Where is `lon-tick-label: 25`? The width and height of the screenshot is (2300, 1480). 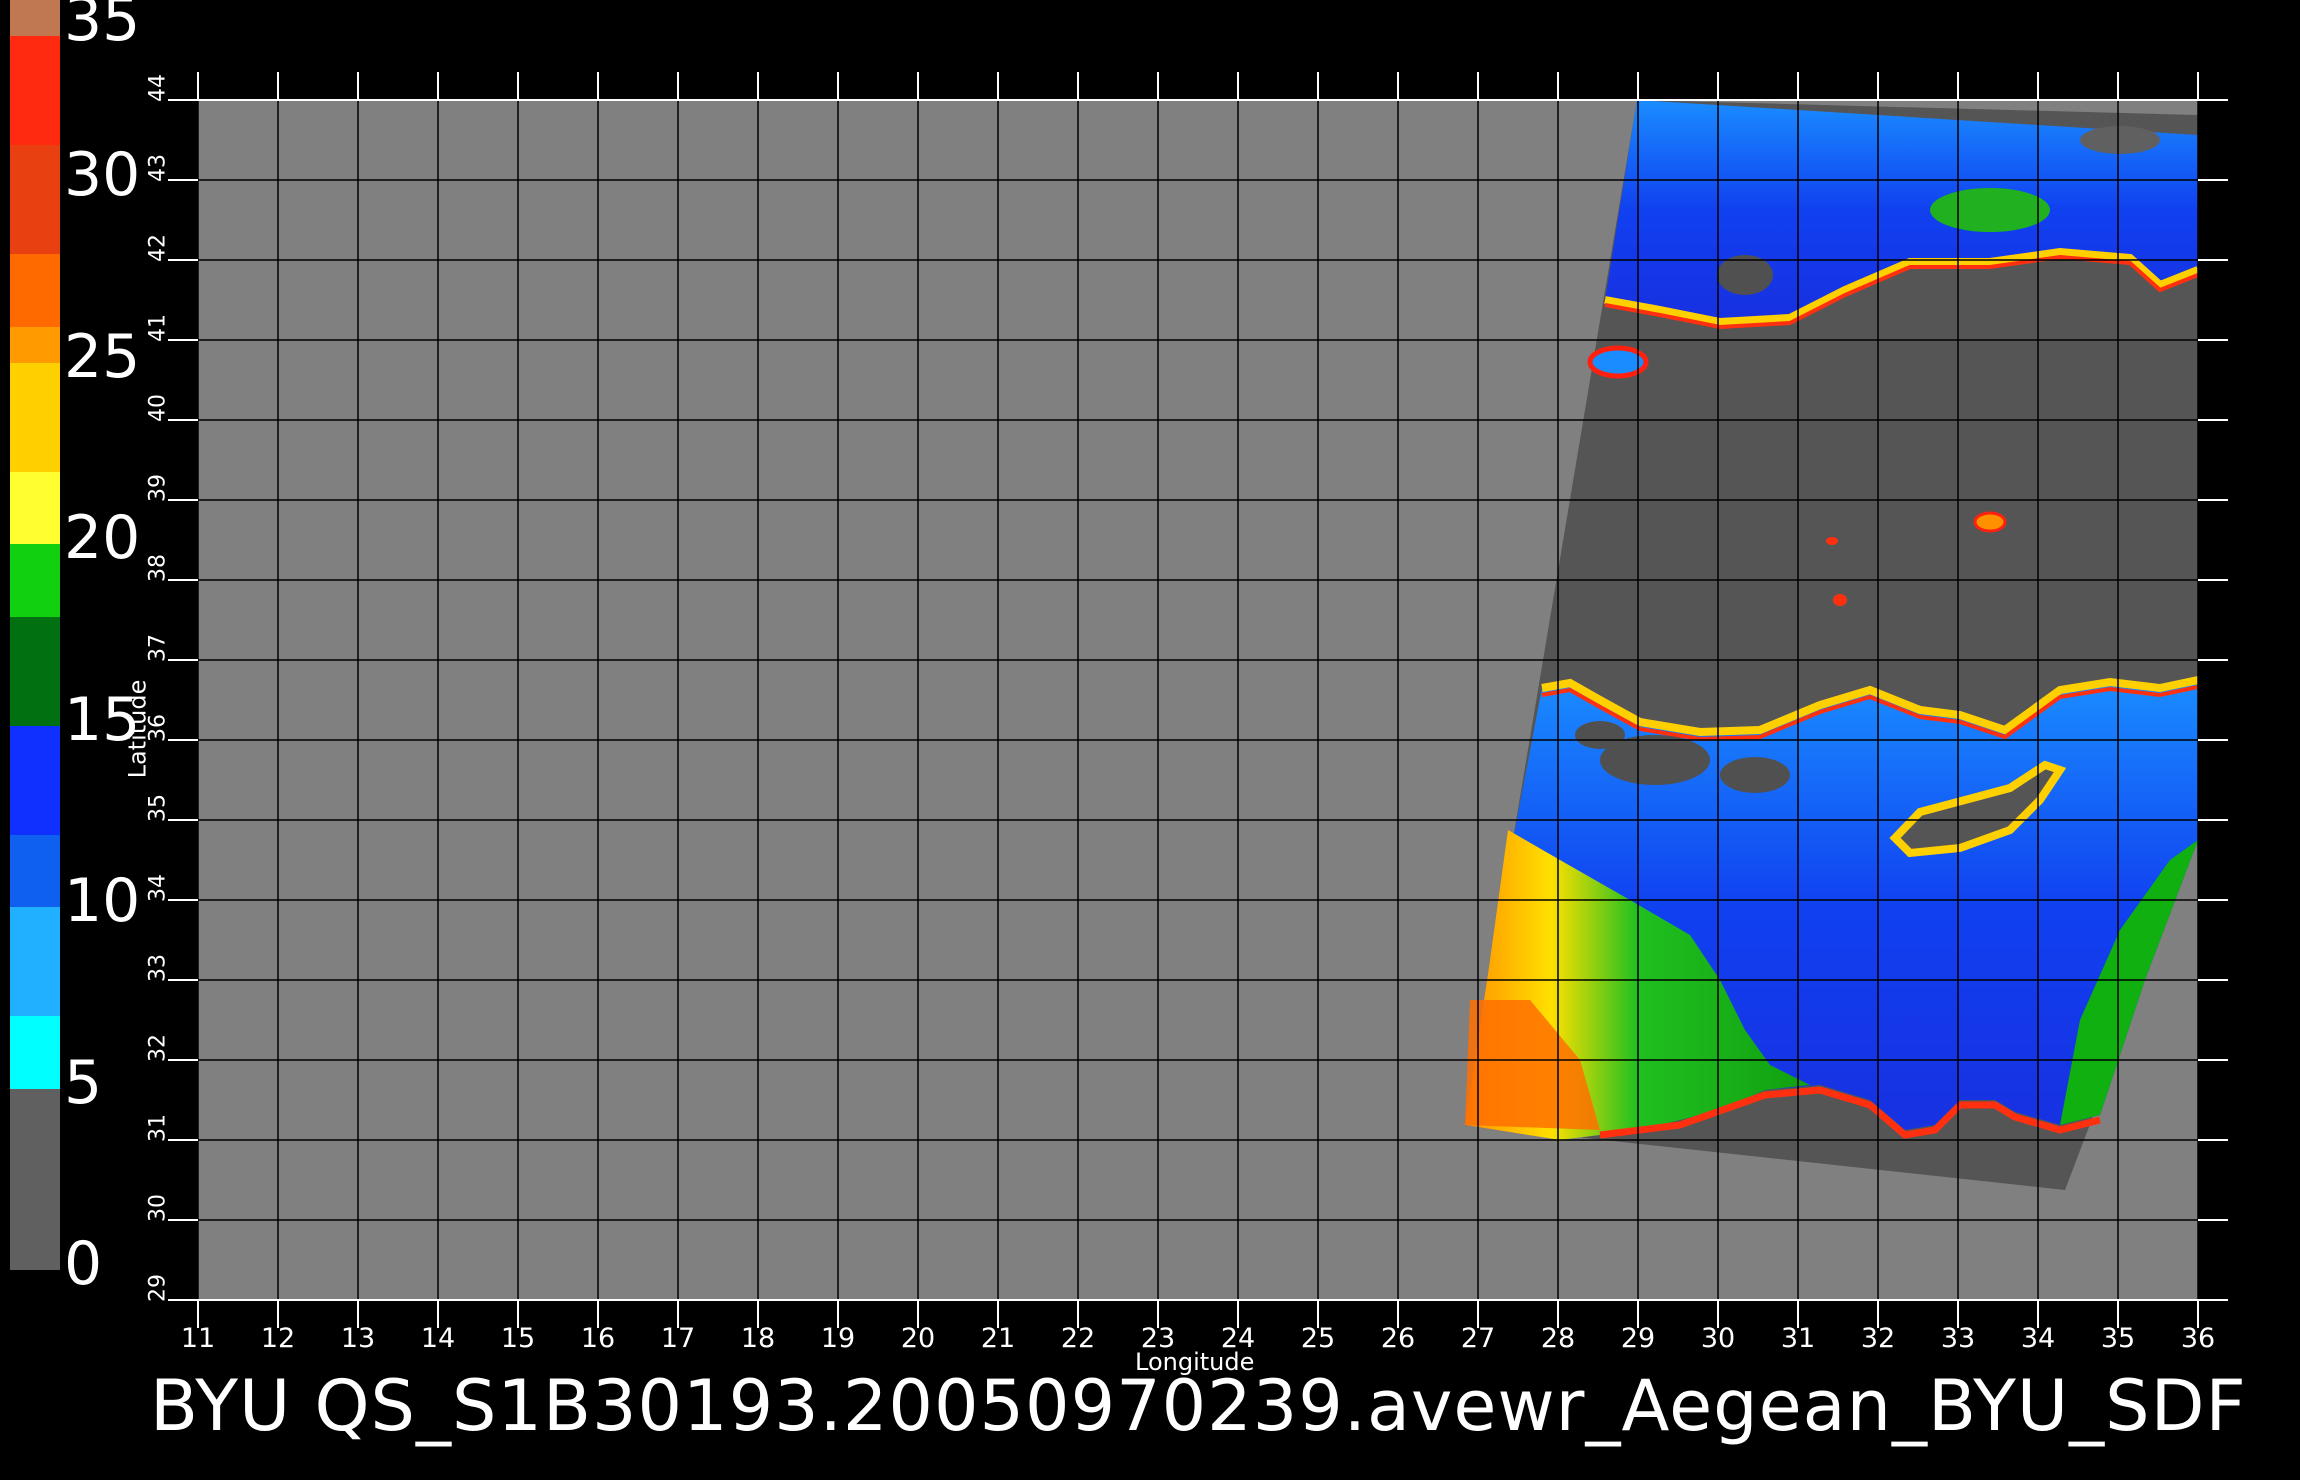
lon-tick-label: 25 is located at coordinates (1318, 1338).